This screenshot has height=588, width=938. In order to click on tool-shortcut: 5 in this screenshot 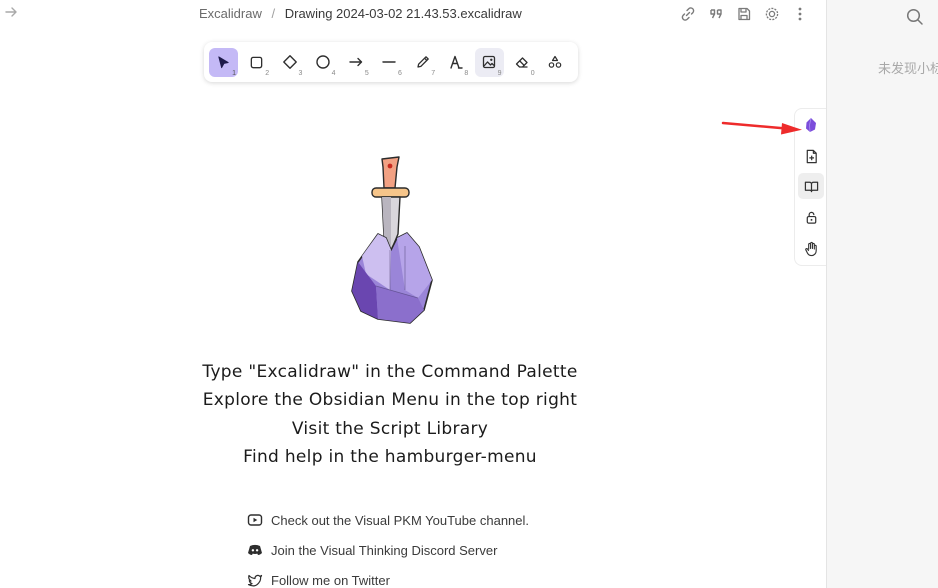, I will do `click(366, 73)`.